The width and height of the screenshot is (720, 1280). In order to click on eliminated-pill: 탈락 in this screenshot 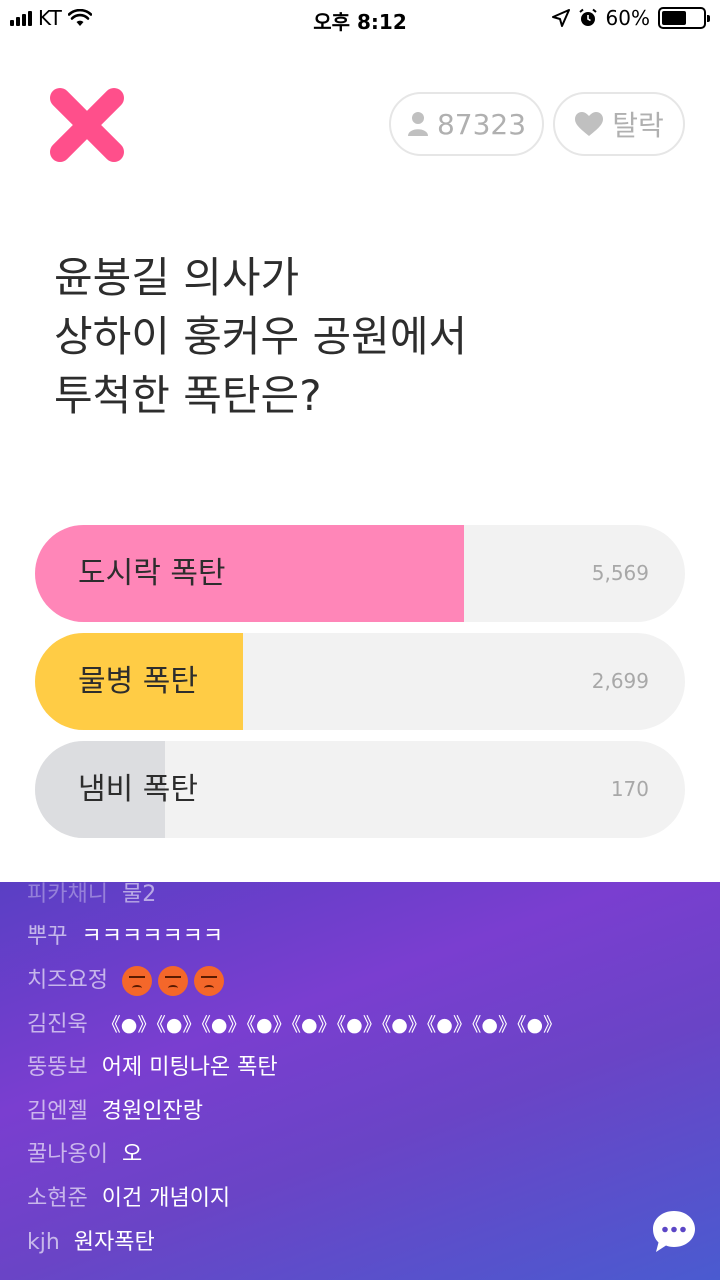, I will do `click(619, 124)`.